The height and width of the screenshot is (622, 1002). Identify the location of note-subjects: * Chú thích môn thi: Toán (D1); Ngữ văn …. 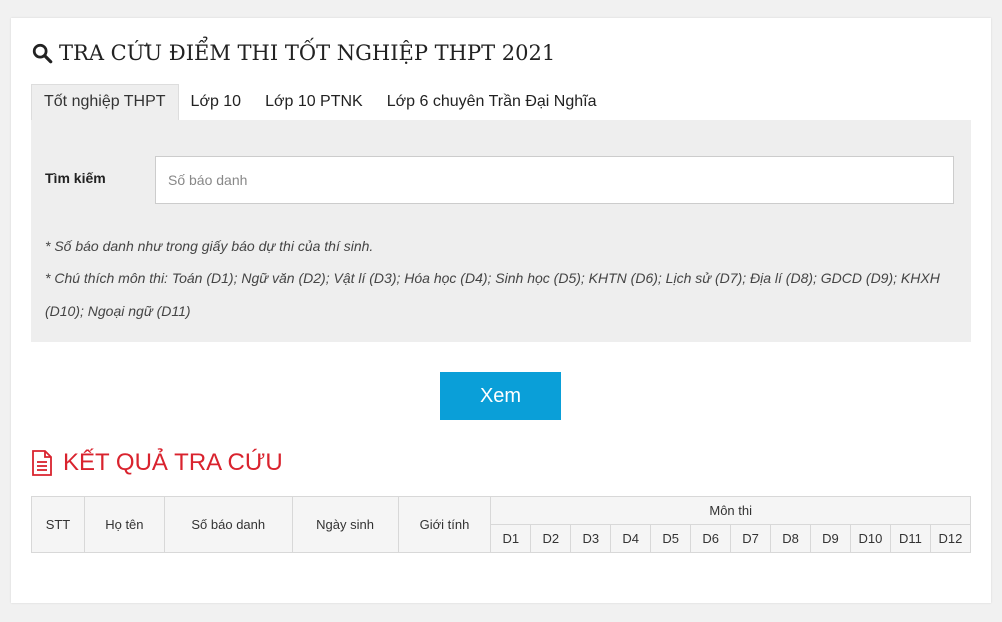
(492, 294).